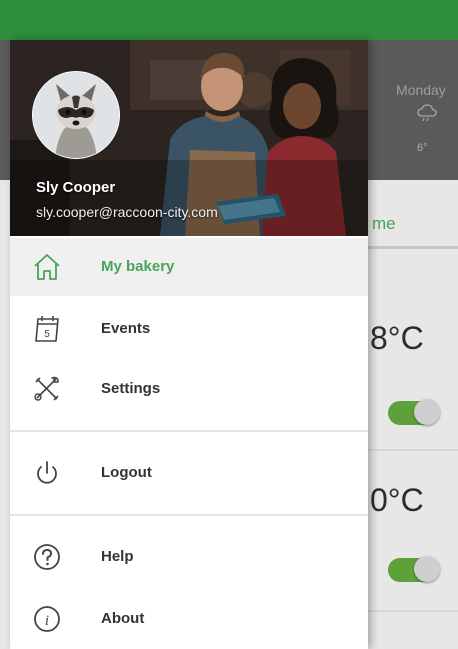 This screenshot has width=458, height=649. I want to click on menu-item-about: i About, so click(189, 619).